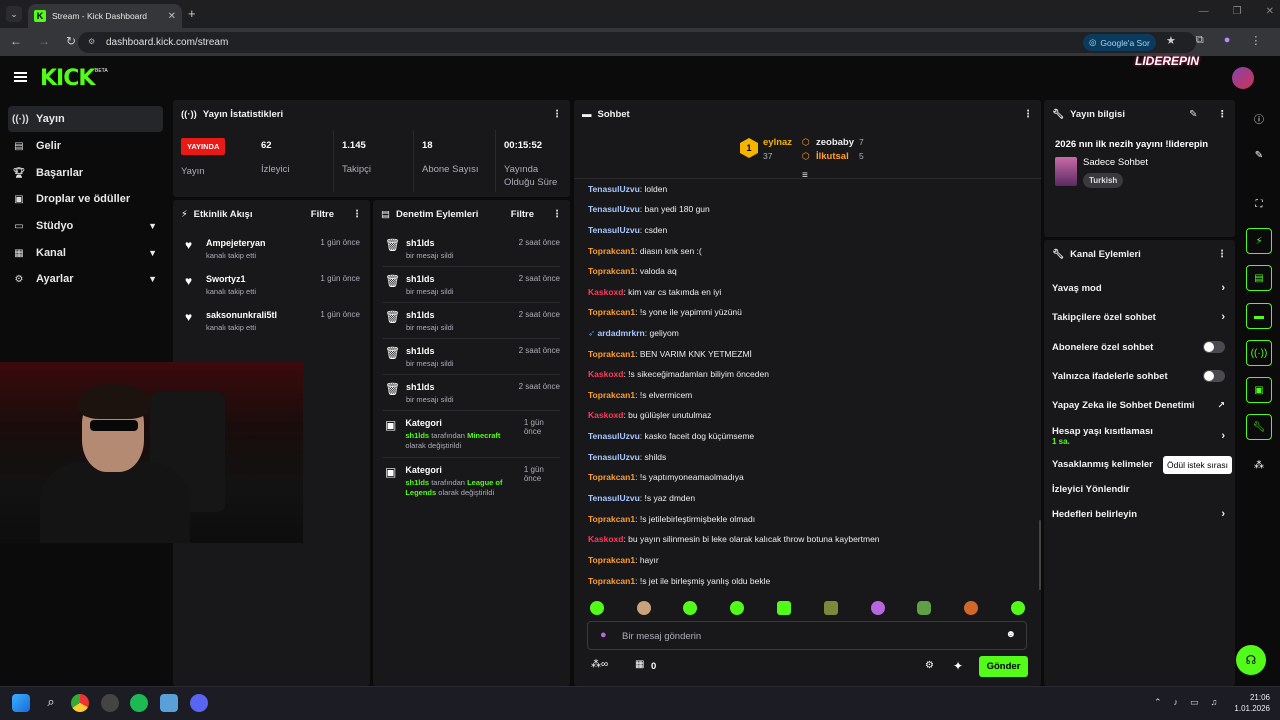 Image resolution: width=1280 pixels, height=720 pixels. I want to click on sidebar-item-kanal: ▦ Kanal ▼, so click(85, 253).